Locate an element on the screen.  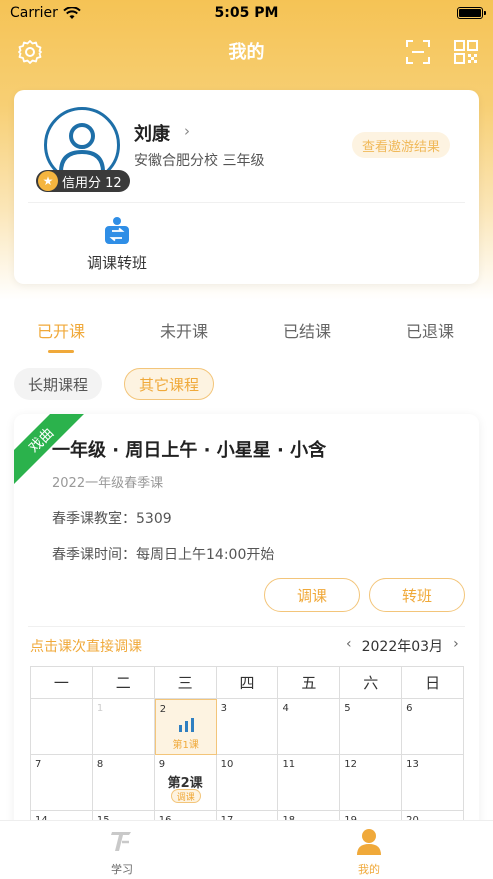
weekday-label: 日 is located at coordinates (433, 683).